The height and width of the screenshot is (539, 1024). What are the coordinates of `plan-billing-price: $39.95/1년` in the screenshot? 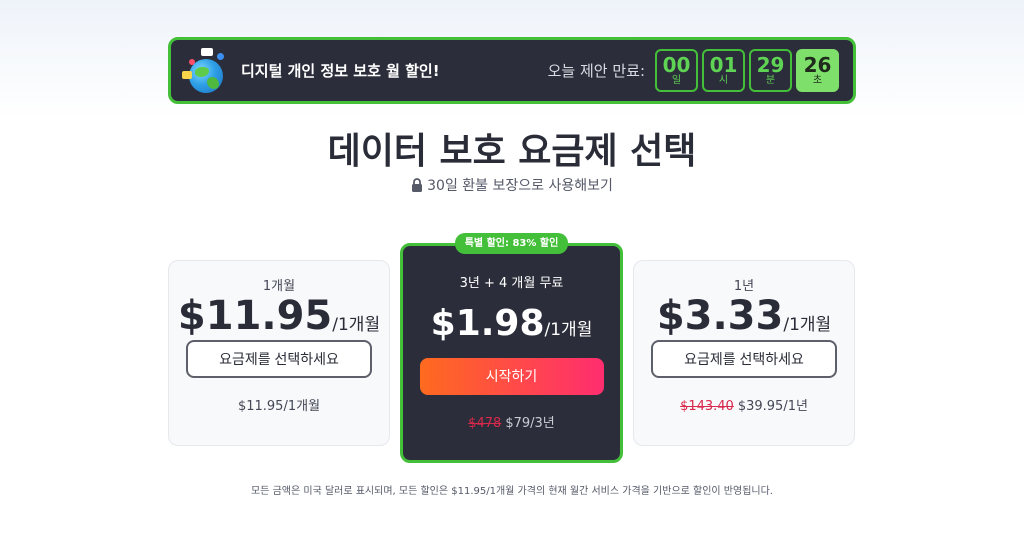 It's located at (772, 406).